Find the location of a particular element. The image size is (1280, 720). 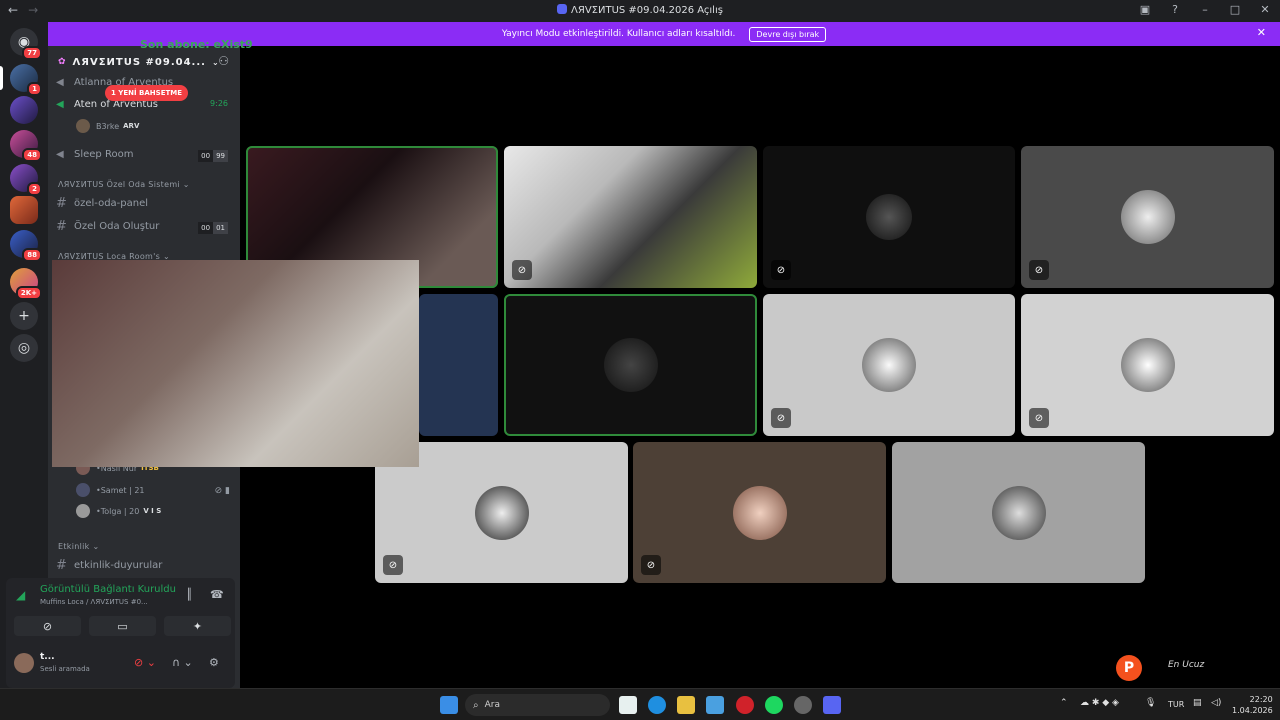

invite-icon: ⚇ is located at coordinates (224, 61).